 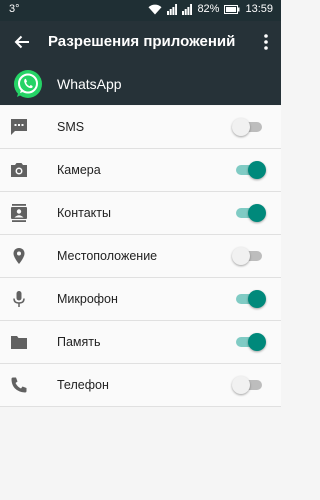 What do you see at coordinates (172, 9) in the screenshot?
I see `signal-icon` at bounding box center [172, 9].